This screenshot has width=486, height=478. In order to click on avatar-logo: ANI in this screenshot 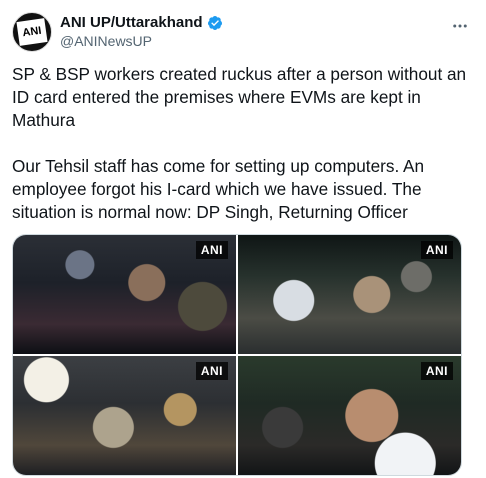, I will do `click(32, 32)`.